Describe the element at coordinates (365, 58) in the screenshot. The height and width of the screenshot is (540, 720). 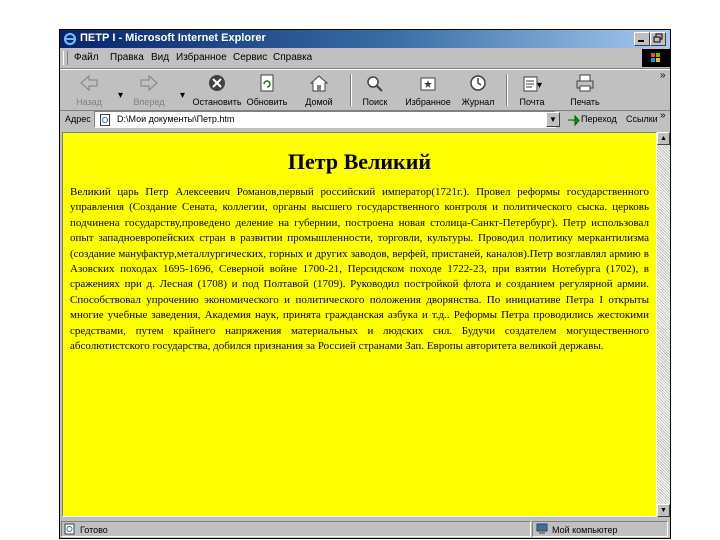
I see `menu-bar: Файл Правка Вид Избранное Сервис Справка` at that location.